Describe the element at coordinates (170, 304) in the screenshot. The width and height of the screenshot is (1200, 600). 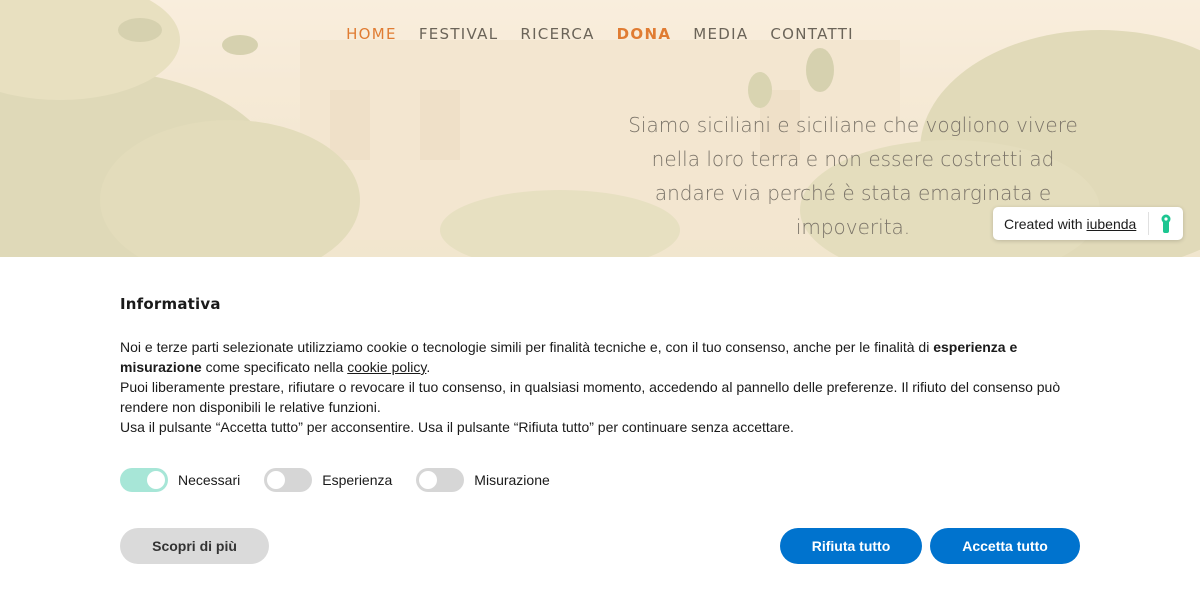
I see `cookie-banner-title: Informativa` at that location.